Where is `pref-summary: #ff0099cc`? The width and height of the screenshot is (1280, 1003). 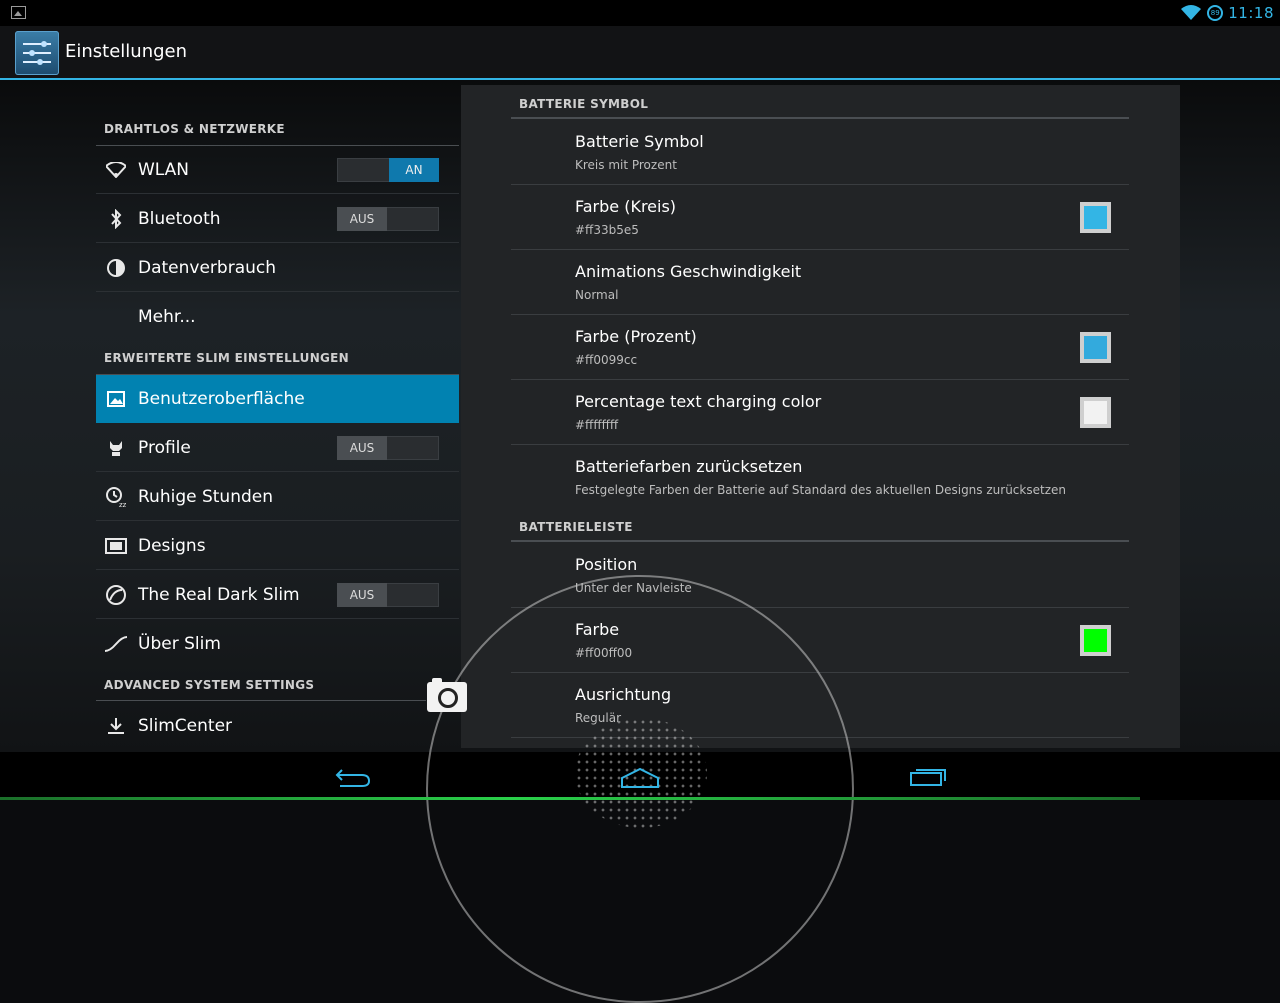 pref-summary: #ff0099cc is located at coordinates (606, 360).